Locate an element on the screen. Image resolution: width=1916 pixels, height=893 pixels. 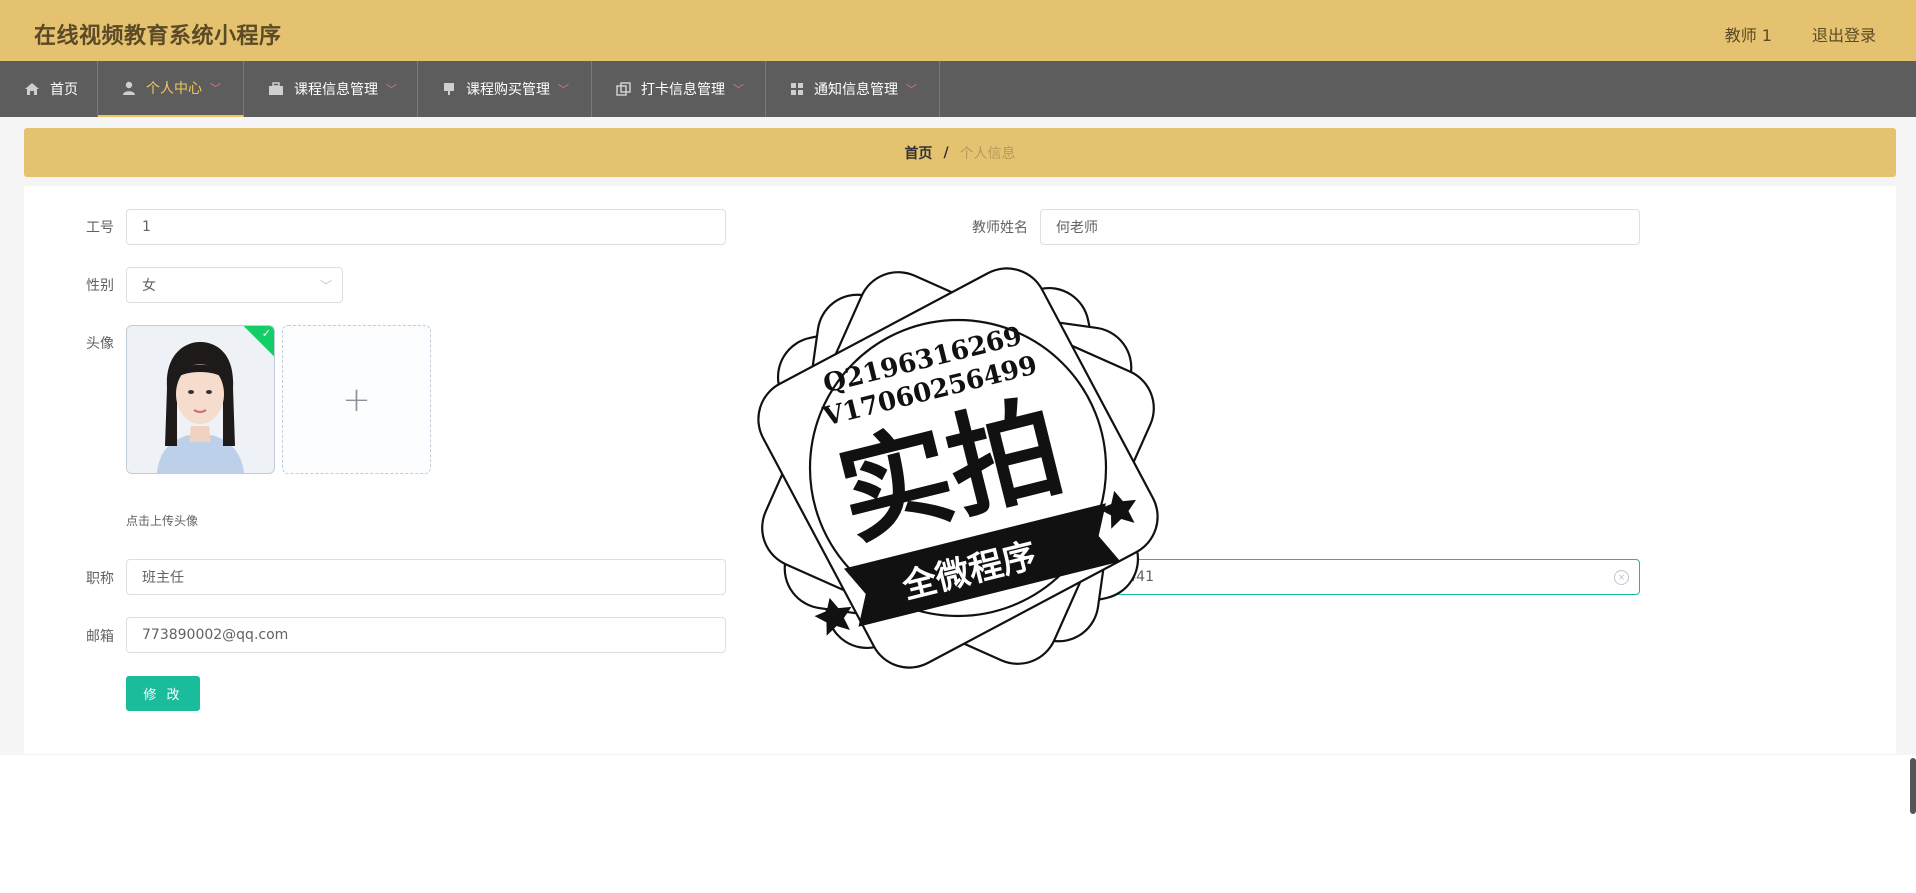
nav-personal-center: 个人中心 ﹀ is located at coordinates (171, 89).